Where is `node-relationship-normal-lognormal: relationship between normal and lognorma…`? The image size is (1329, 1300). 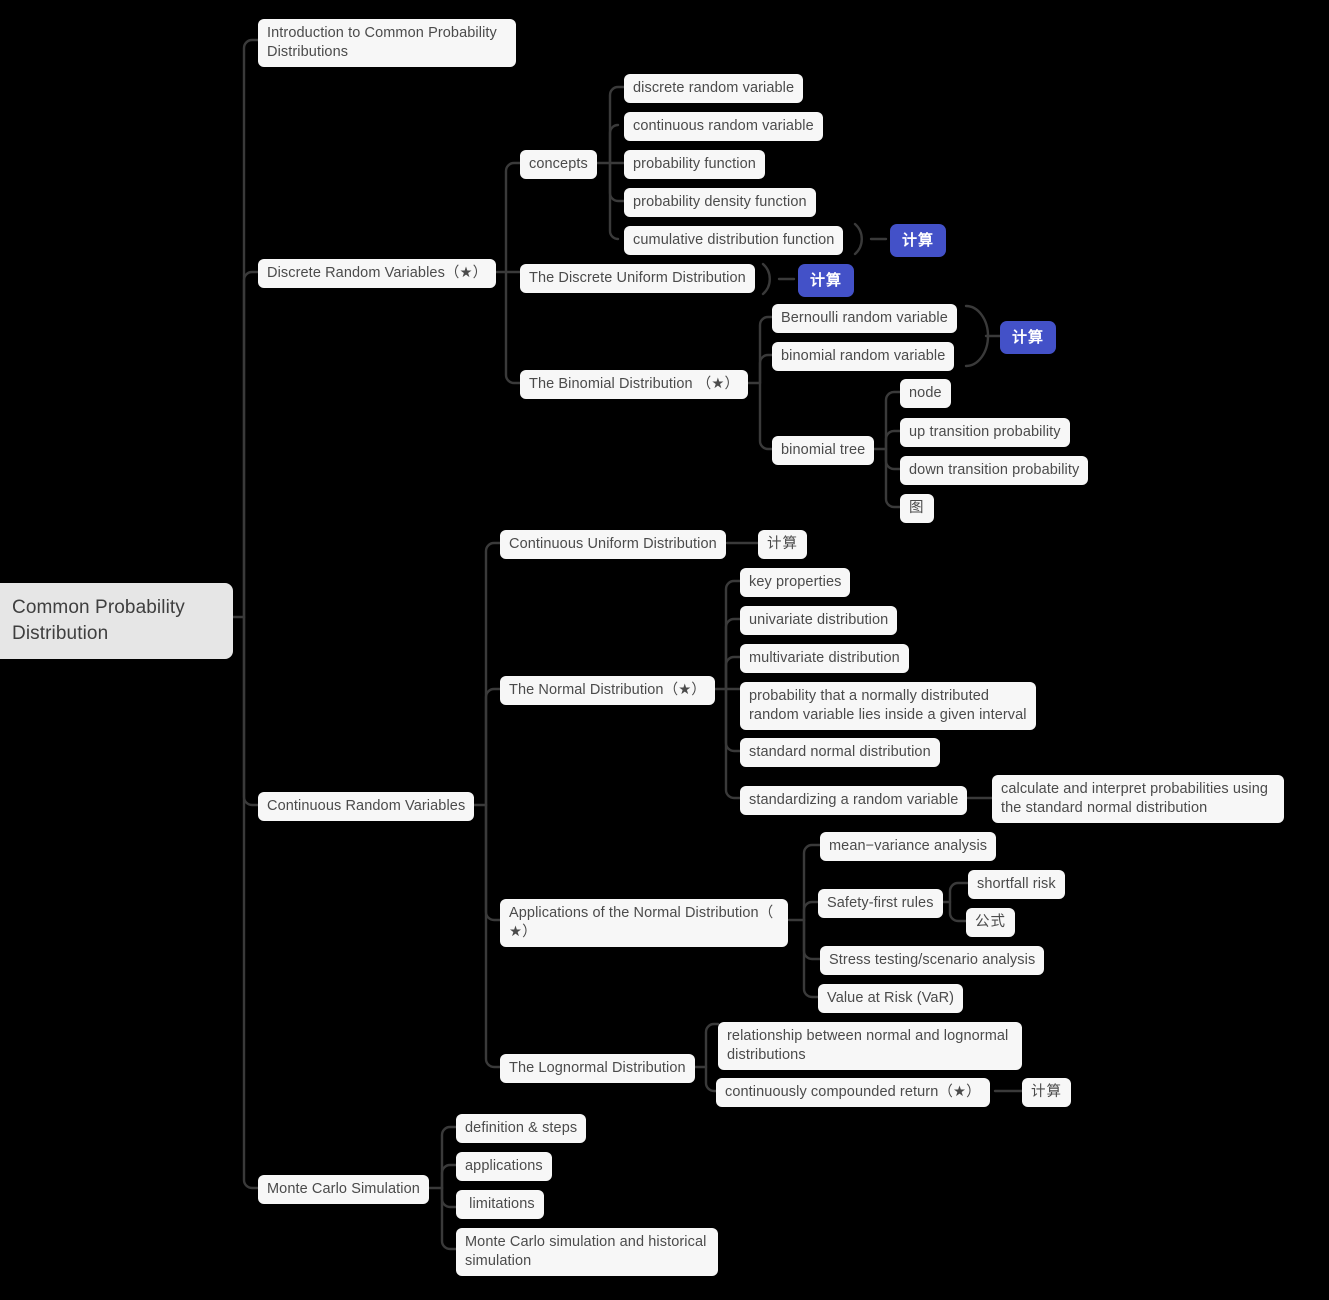 node-relationship-normal-lognormal: relationship between normal and lognorma… is located at coordinates (870, 1046).